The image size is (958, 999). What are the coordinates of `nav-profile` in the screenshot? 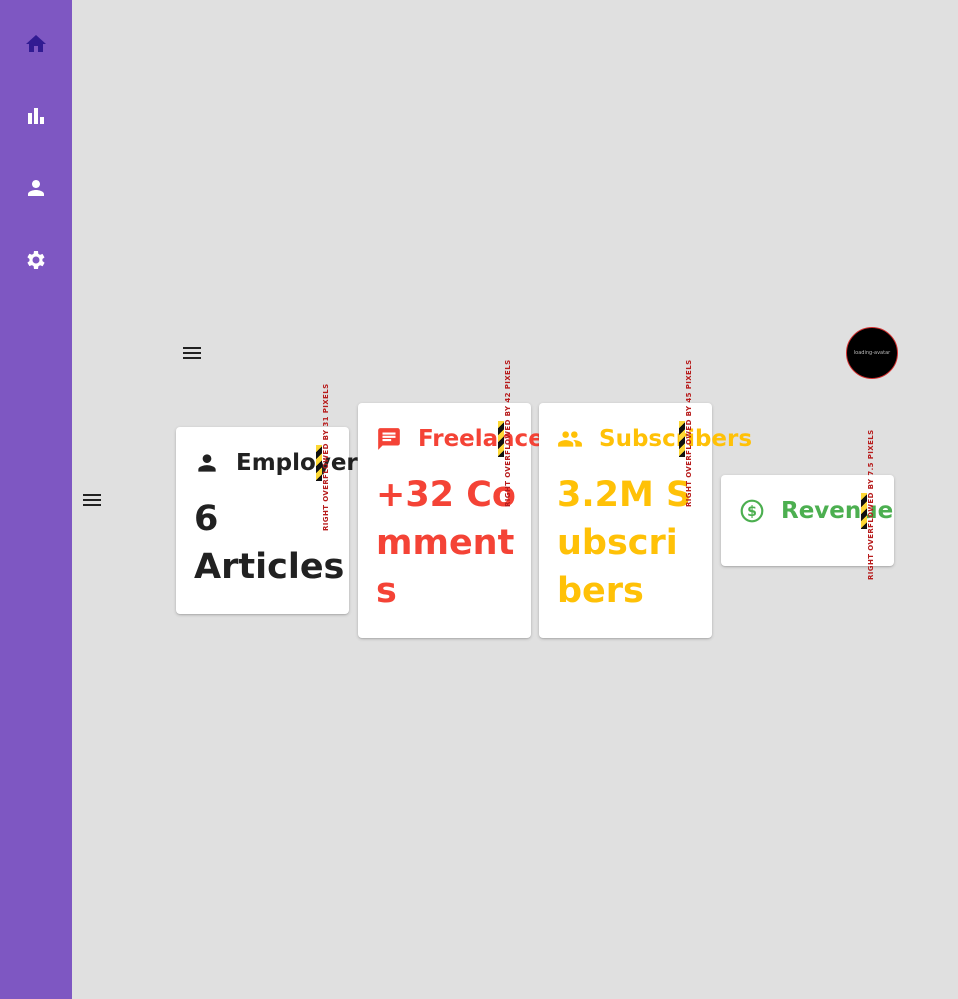 It's located at (36, 188).